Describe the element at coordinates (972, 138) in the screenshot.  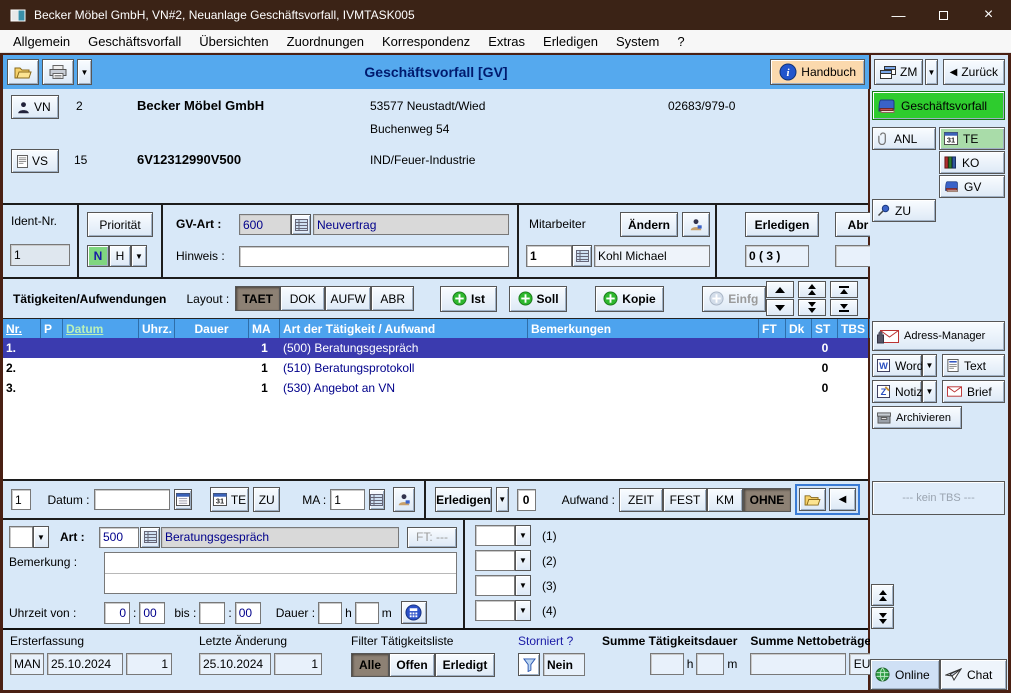
I see `sidebar-te-button: 31 TE` at that location.